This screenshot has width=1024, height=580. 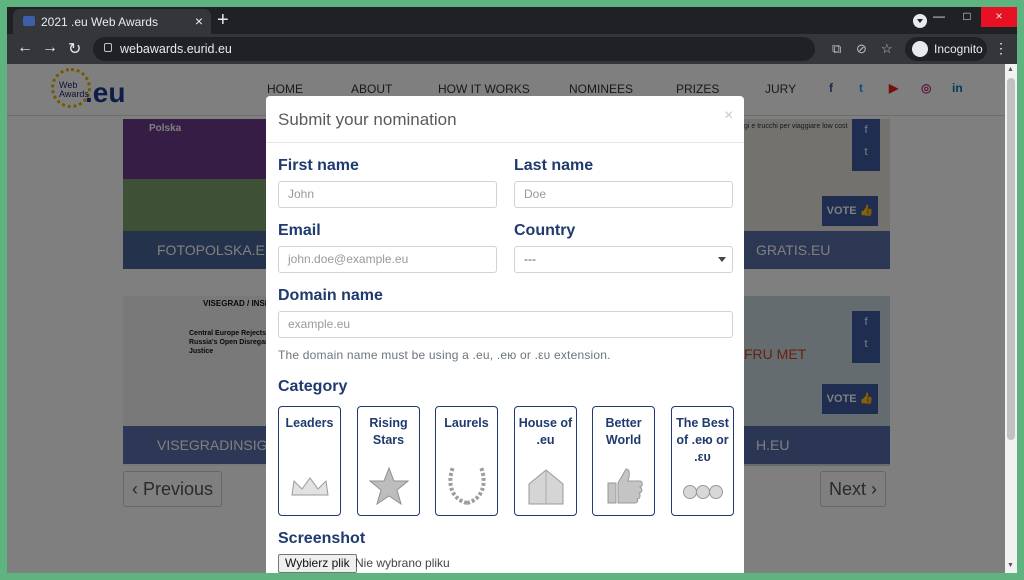 What do you see at coordinates (728, 116) in the screenshot?
I see `modal-close-icon: ×` at bounding box center [728, 116].